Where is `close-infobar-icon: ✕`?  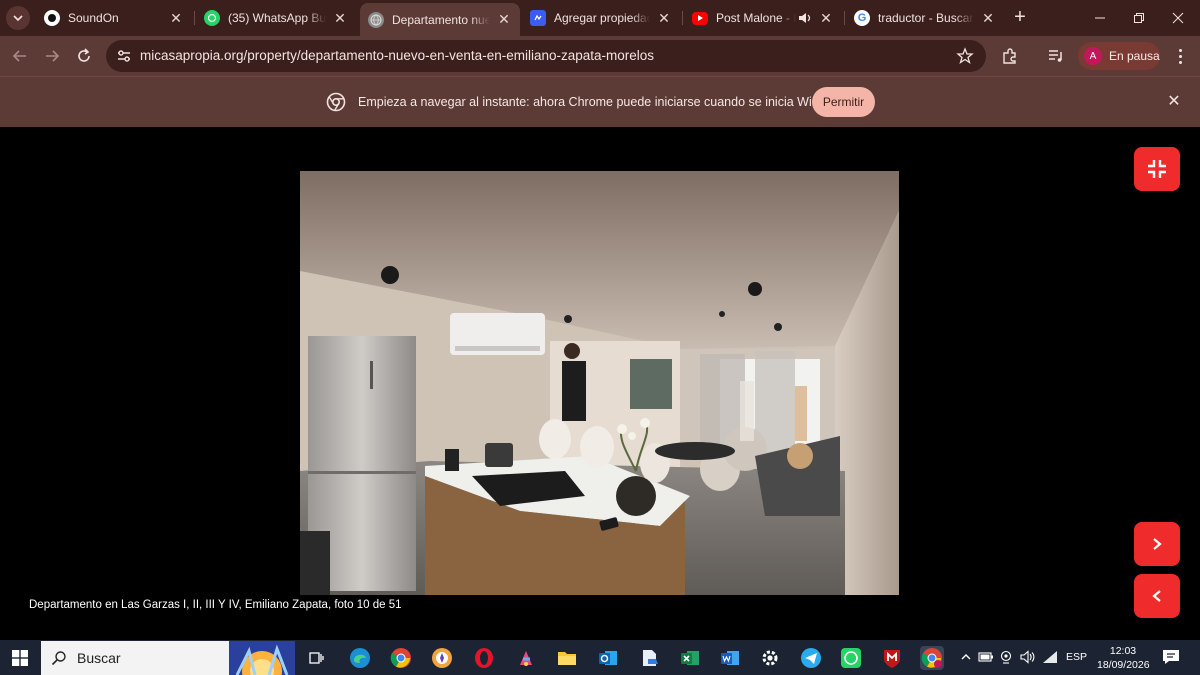 close-infobar-icon: ✕ is located at coordinates (1174, 102).